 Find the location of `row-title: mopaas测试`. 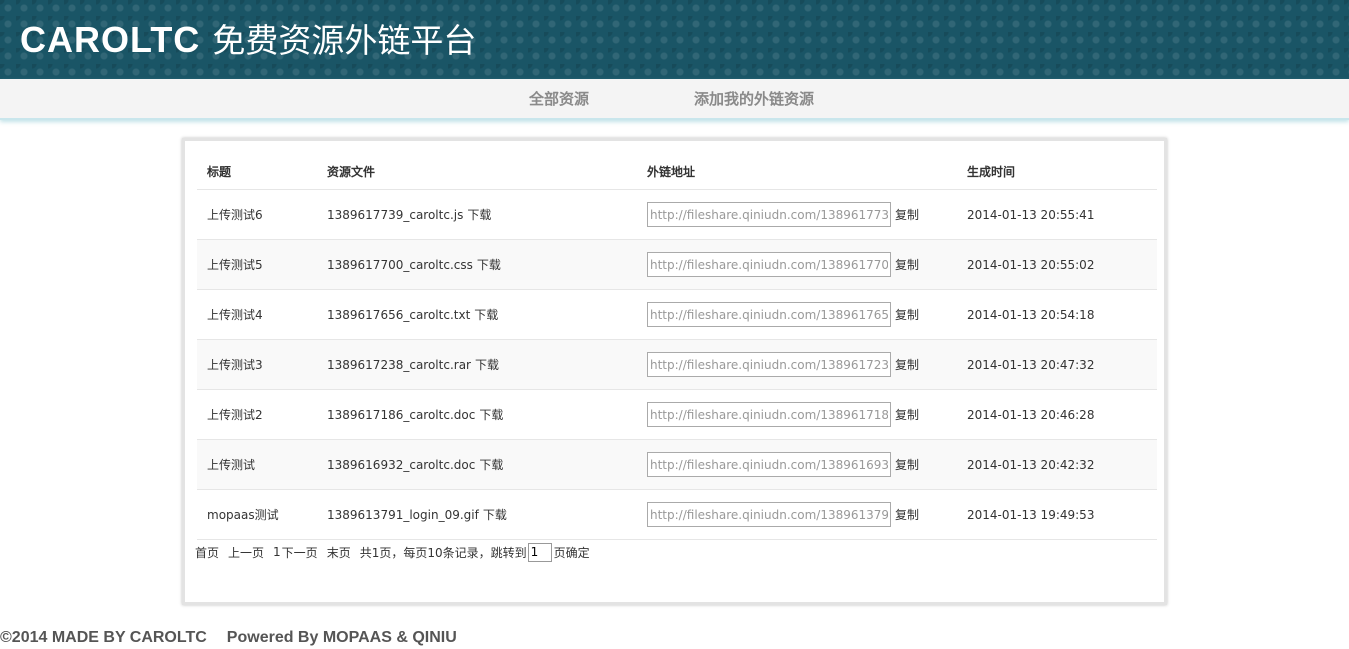

row-title: mopaas测试 is located at coordinates (243, 515).